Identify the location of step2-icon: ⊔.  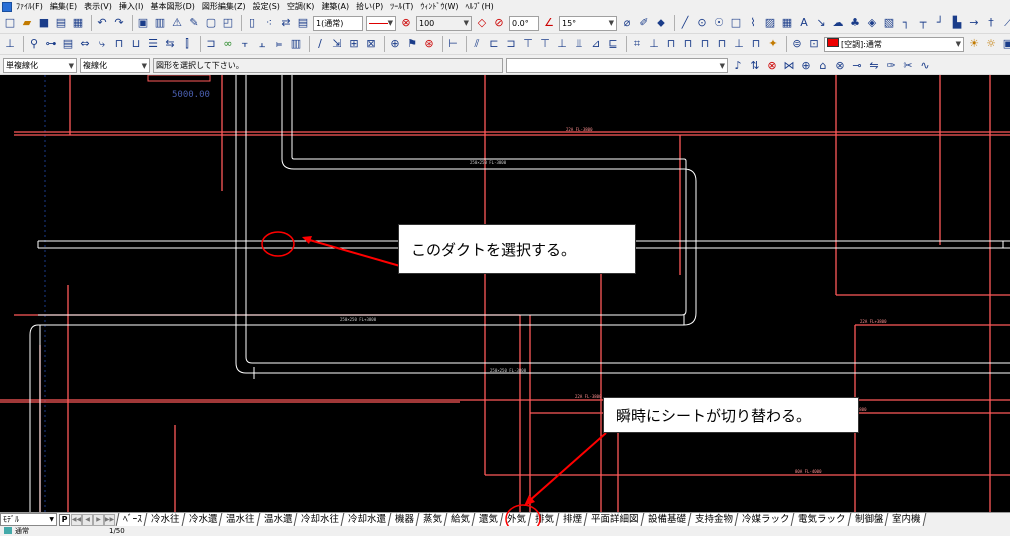
(136, 44).